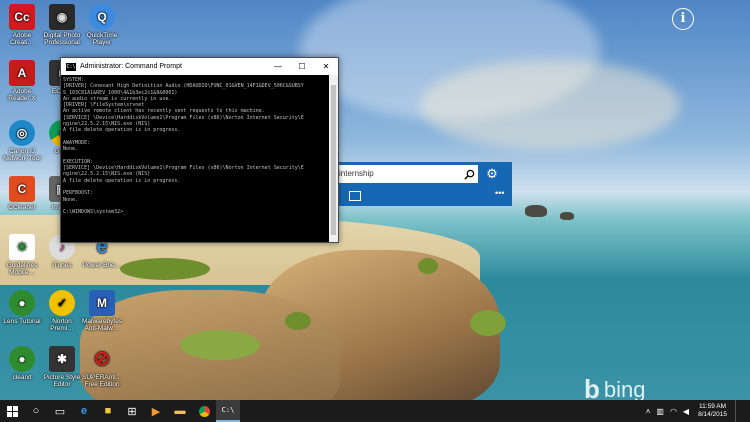  I want to click on desktop-icon: ⊘ SUPERAnti… Free Edition, so click(102, 367).